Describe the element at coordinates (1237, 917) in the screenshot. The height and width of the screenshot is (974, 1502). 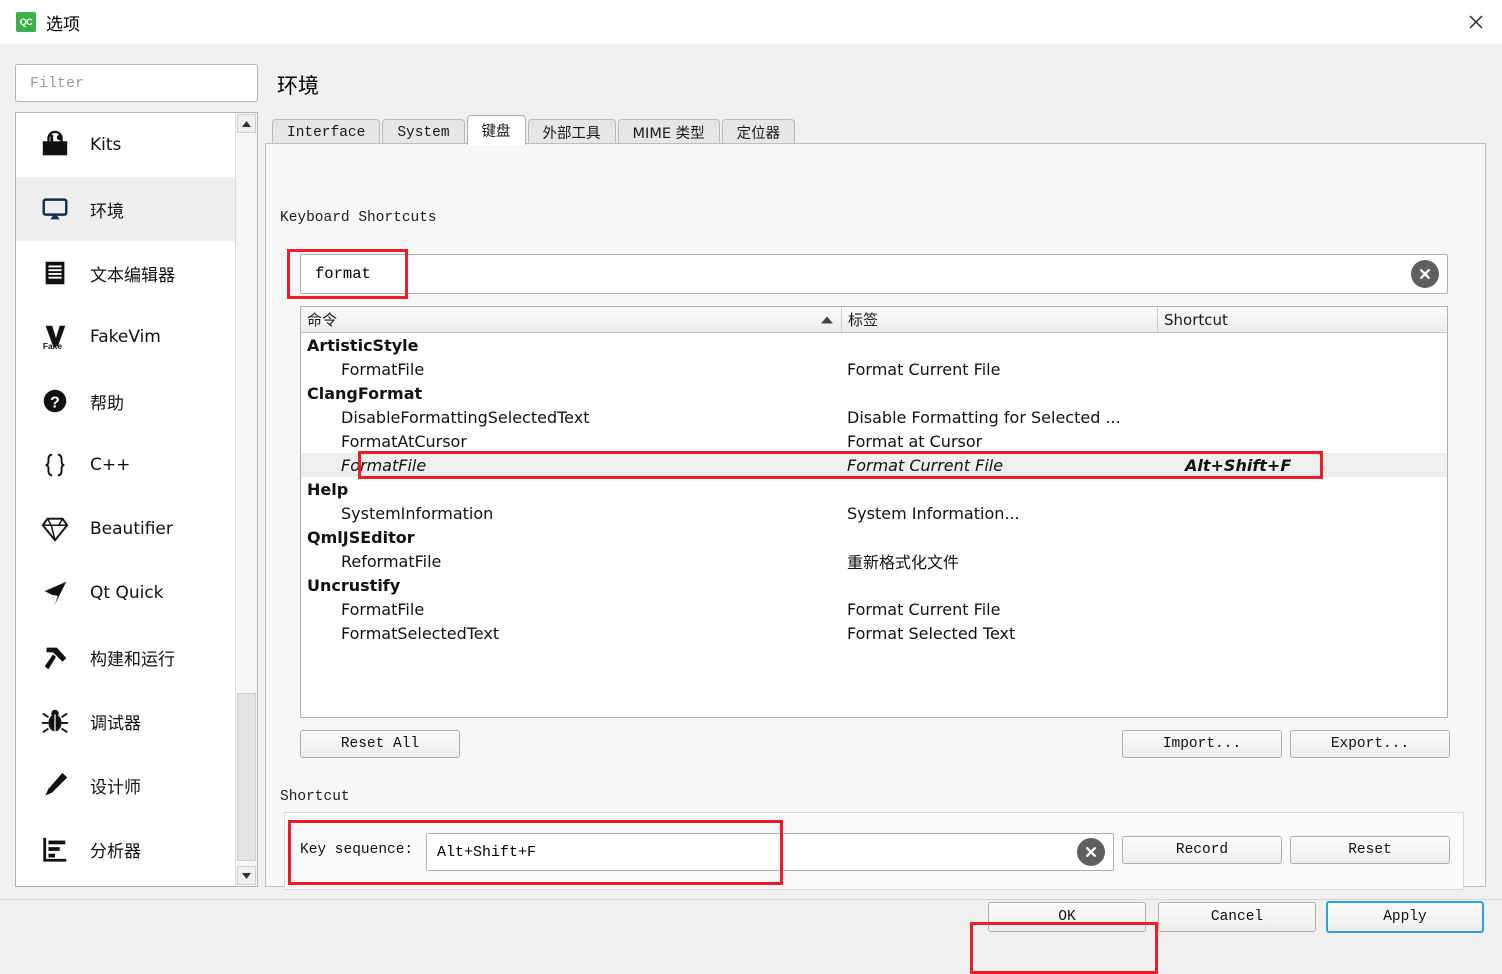
I see `cancel-button: Cancel` at that location.